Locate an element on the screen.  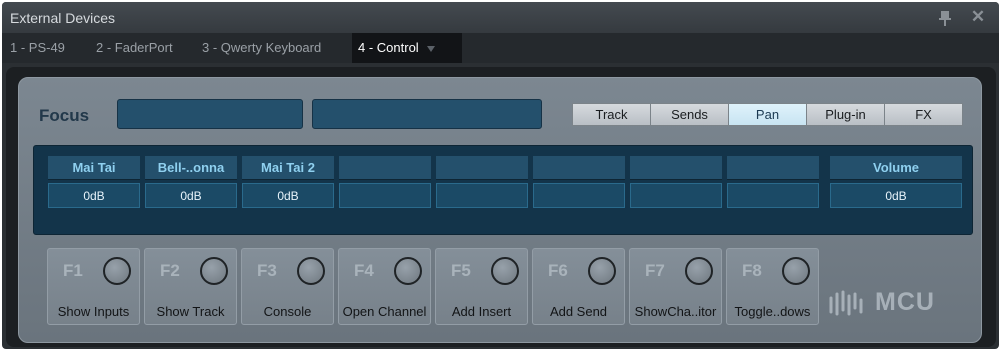
fkey-id: F3 is located at coordinates (267, 270).